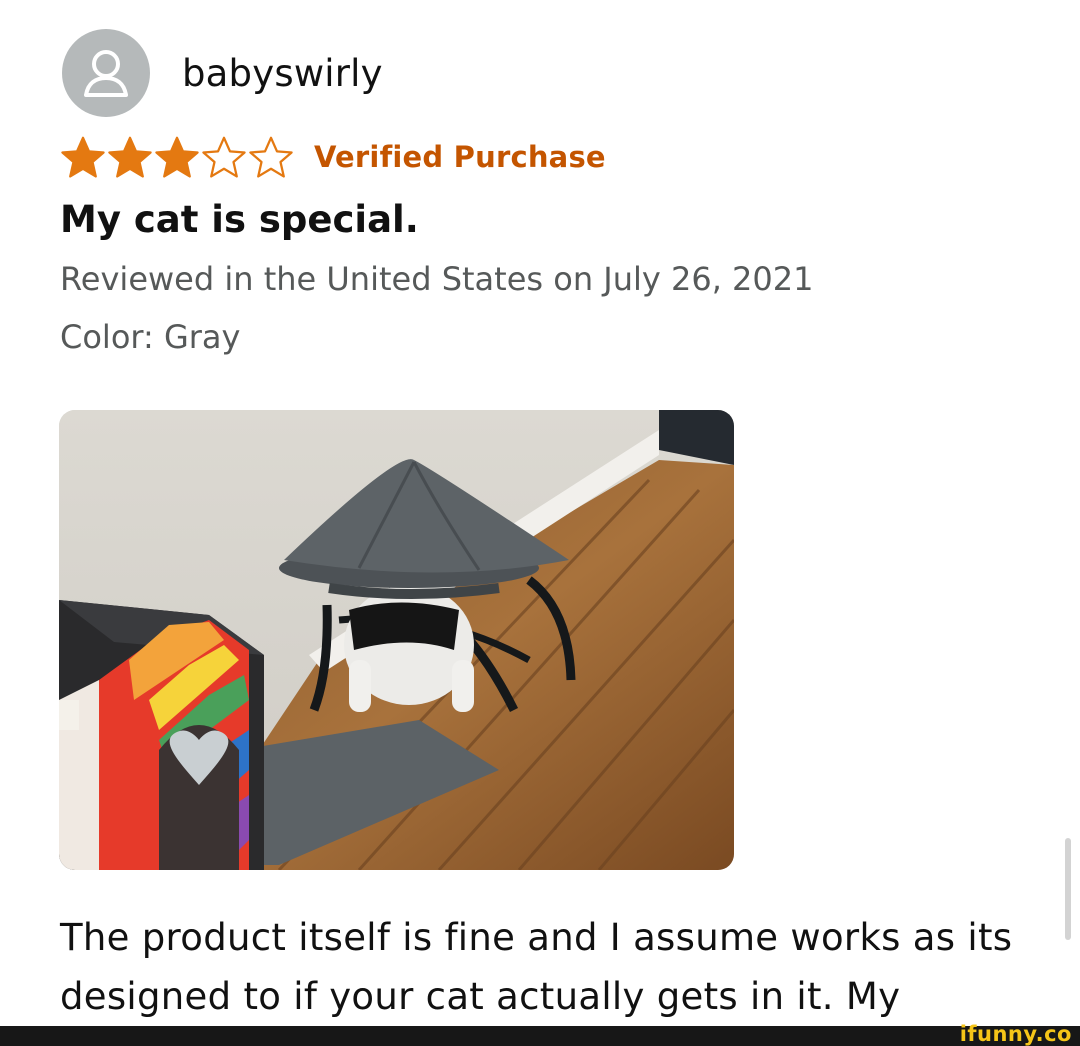 The height and width of the screenshot is (1046, 1080). Describe the element at coordinates (460, 157) in the screenshot. I see `verified-purchase-badge: Verified Purchase` at that location.